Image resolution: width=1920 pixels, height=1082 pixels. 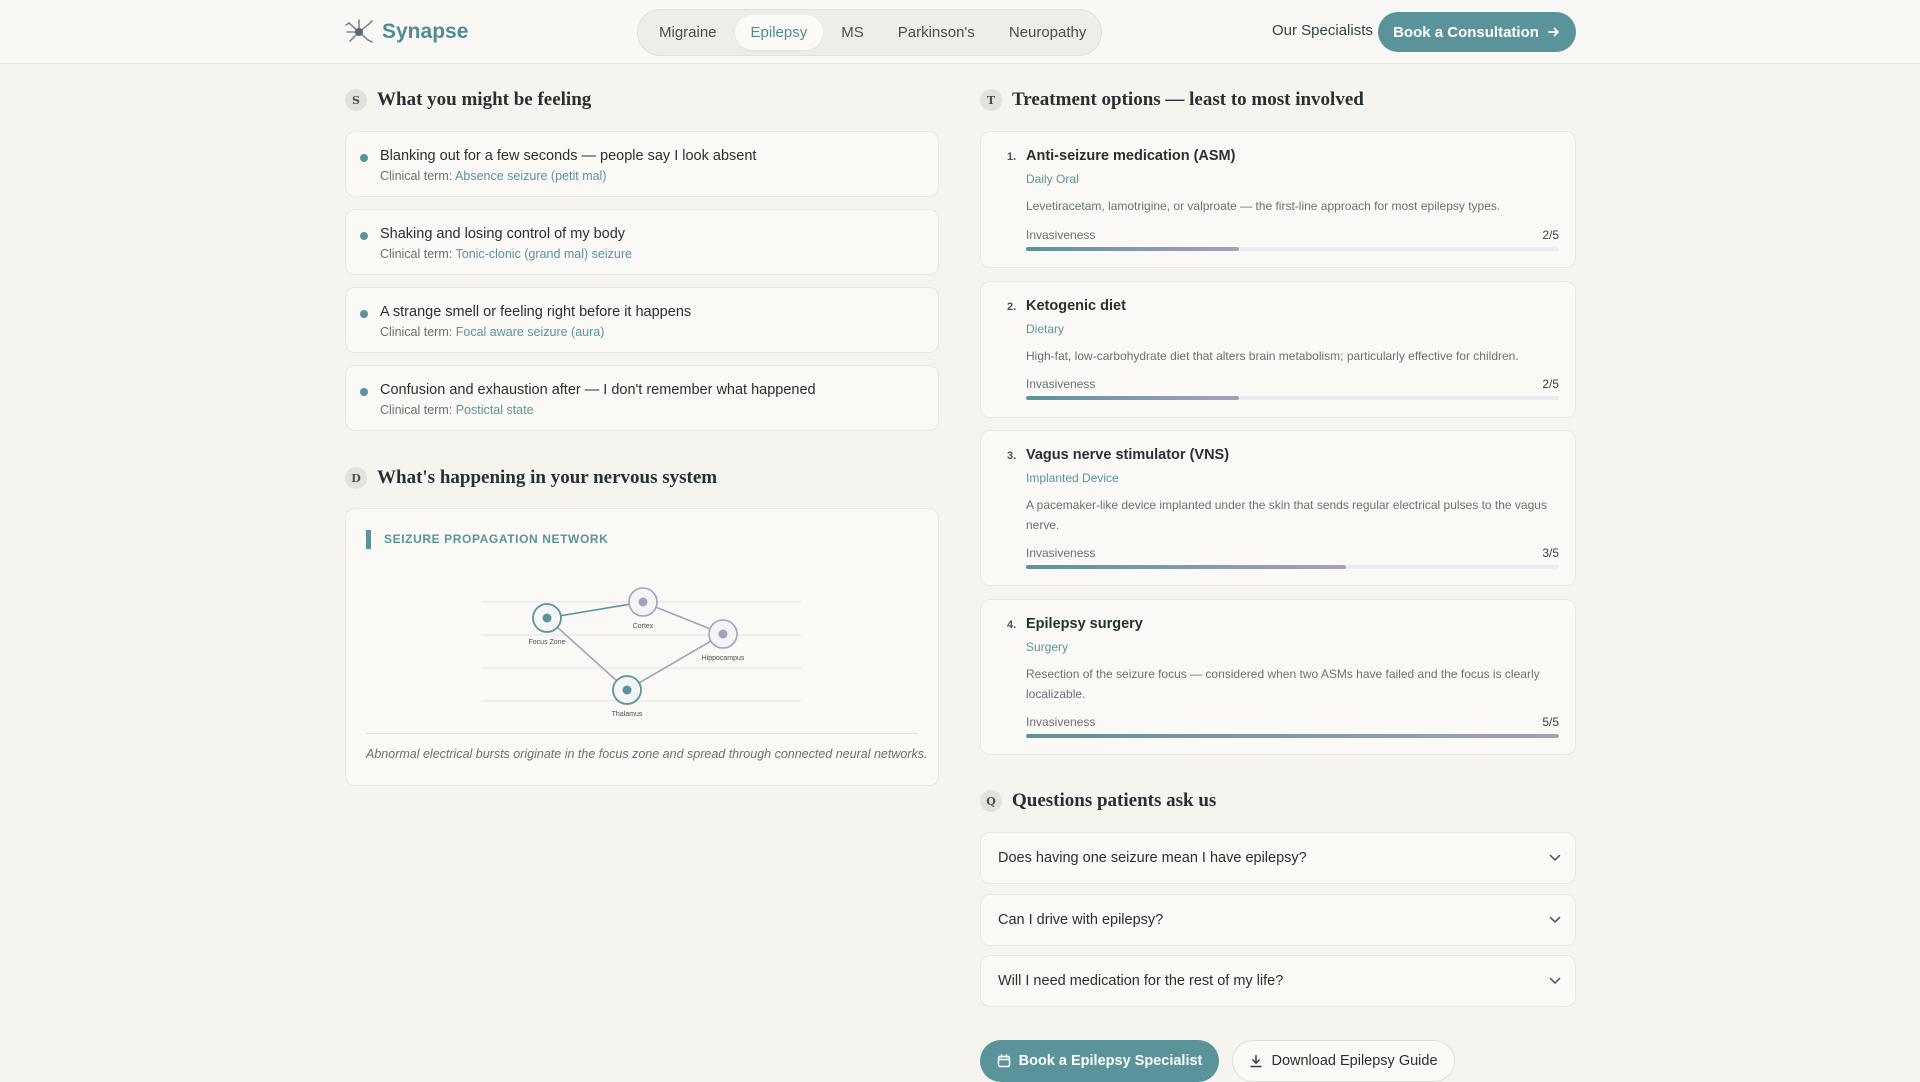 What do you see at coordinates (1292, 722) in the screenshot?
I see `invasiveness-row: Invasiveness 5/5` at bounding box center [1292, 722].